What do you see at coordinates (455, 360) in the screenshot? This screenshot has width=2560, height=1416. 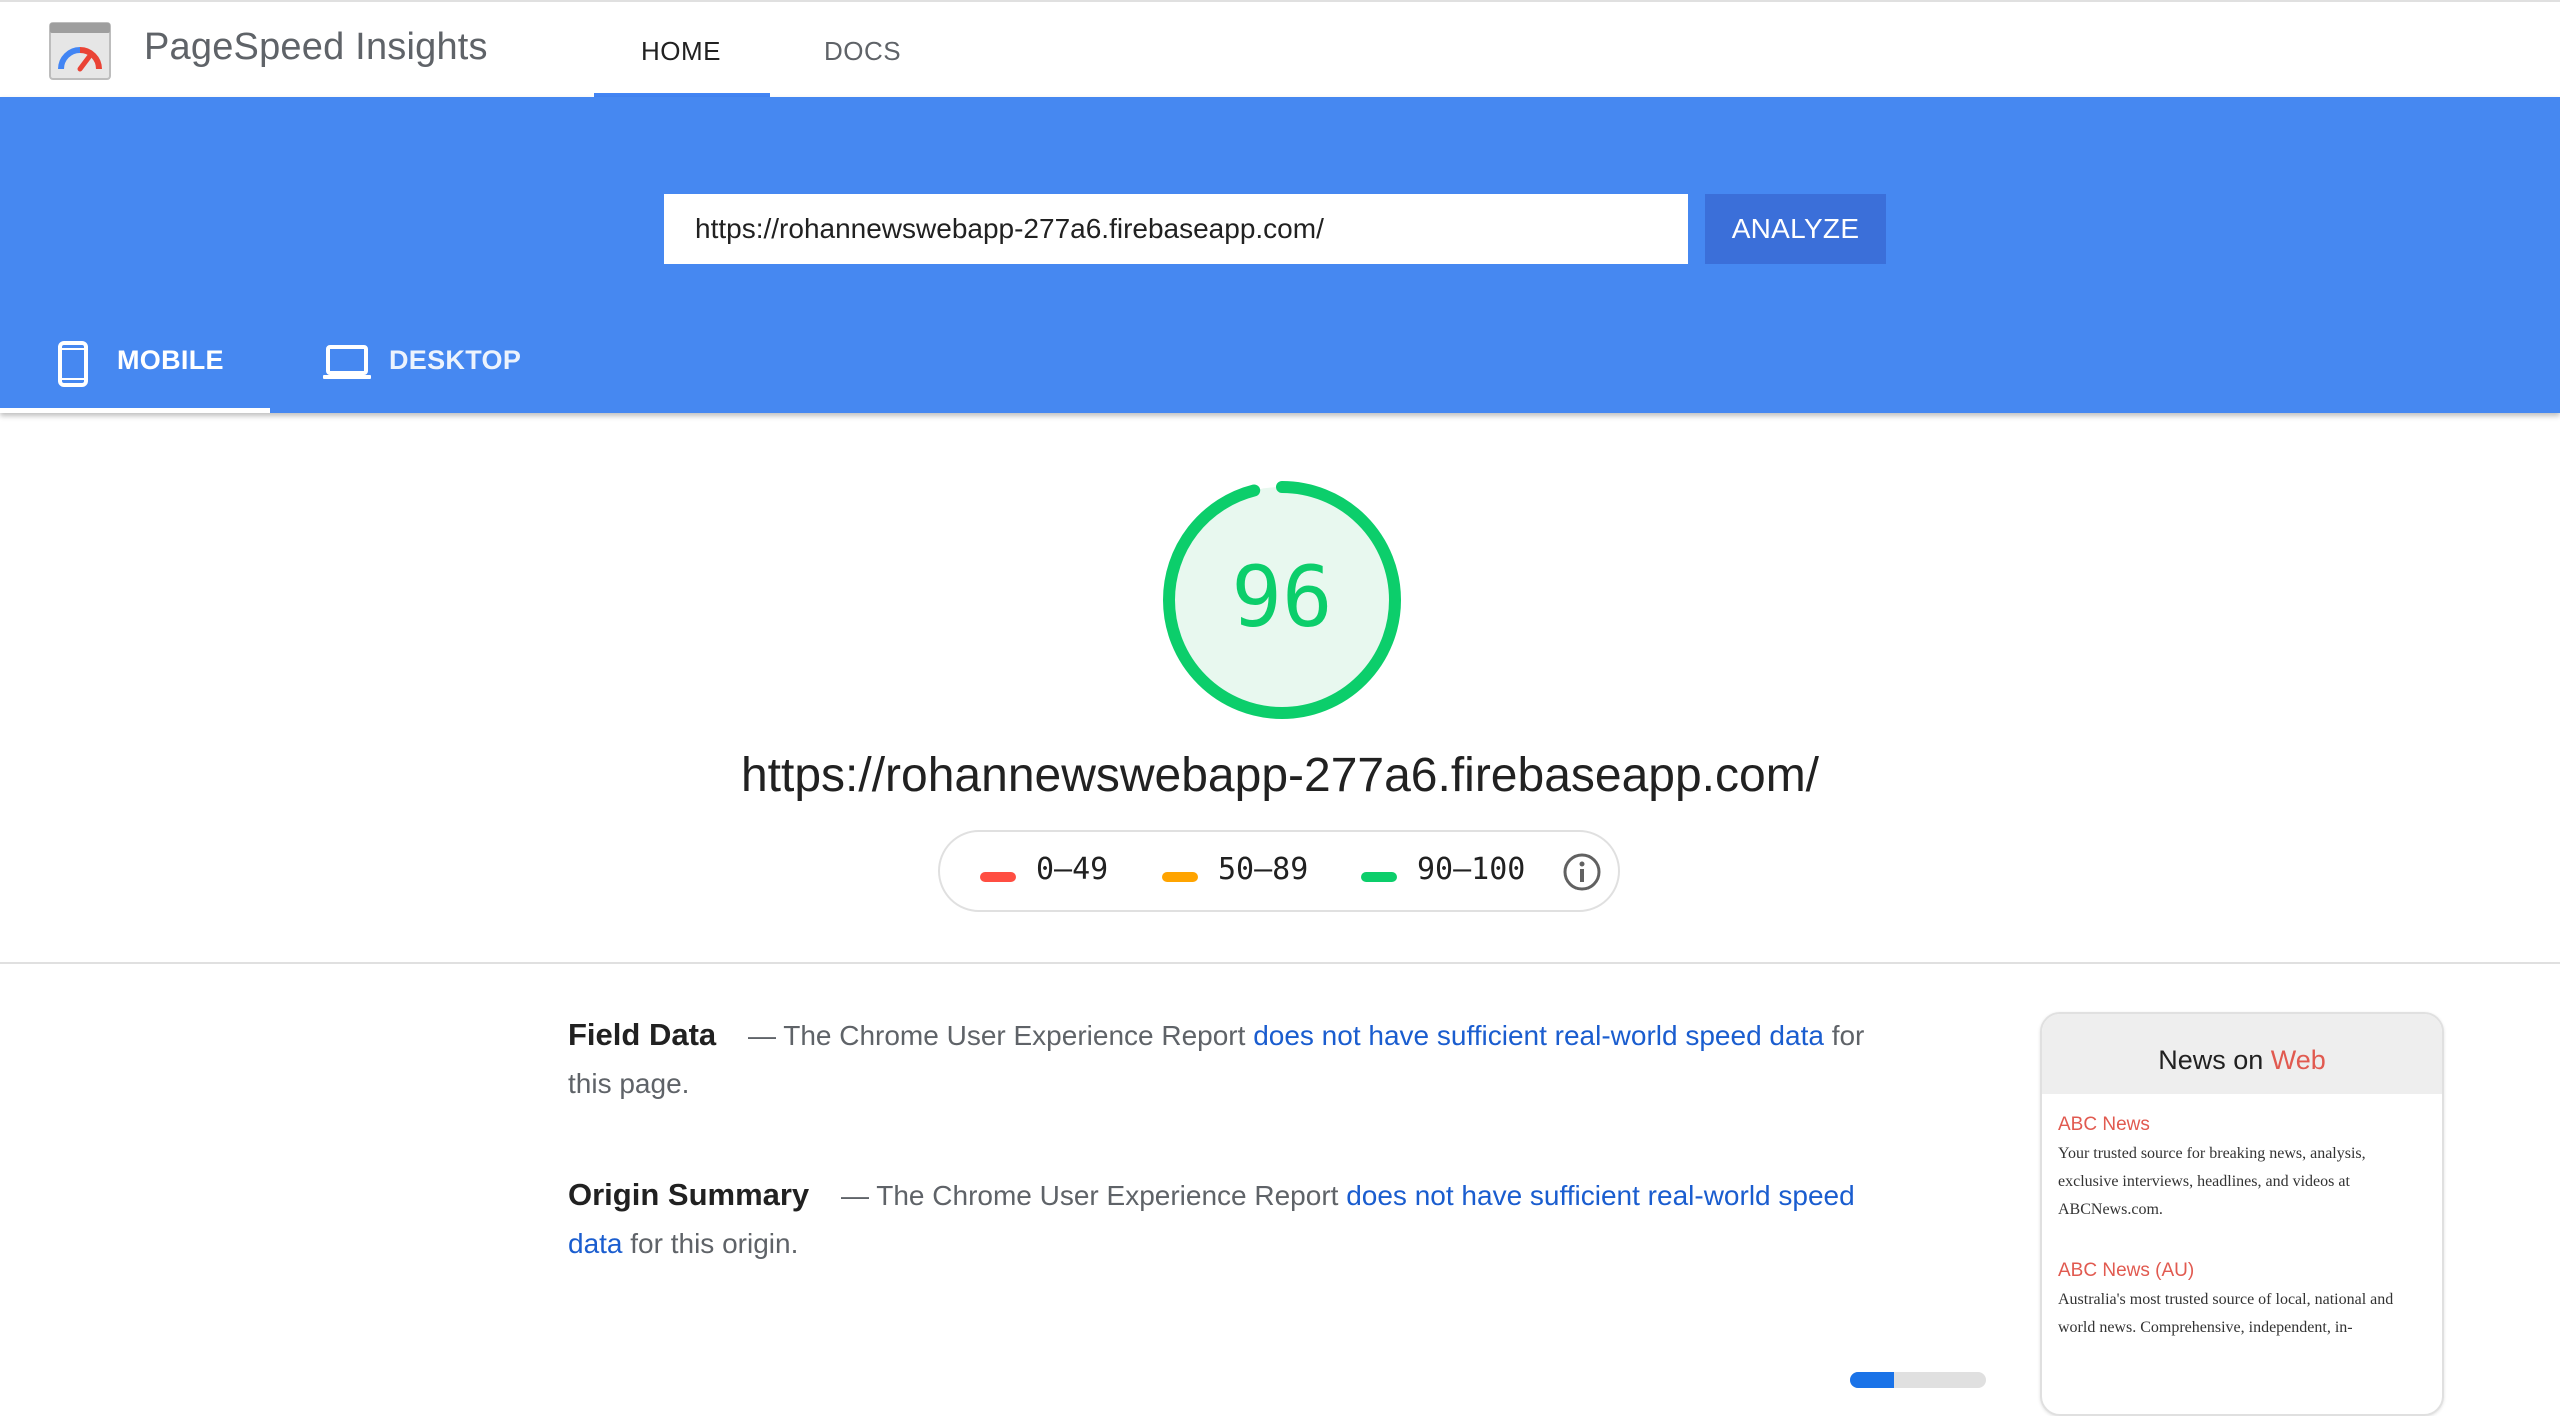 I see `tab-desktop-label: DESKTOP` at bounding box center [455, 360].